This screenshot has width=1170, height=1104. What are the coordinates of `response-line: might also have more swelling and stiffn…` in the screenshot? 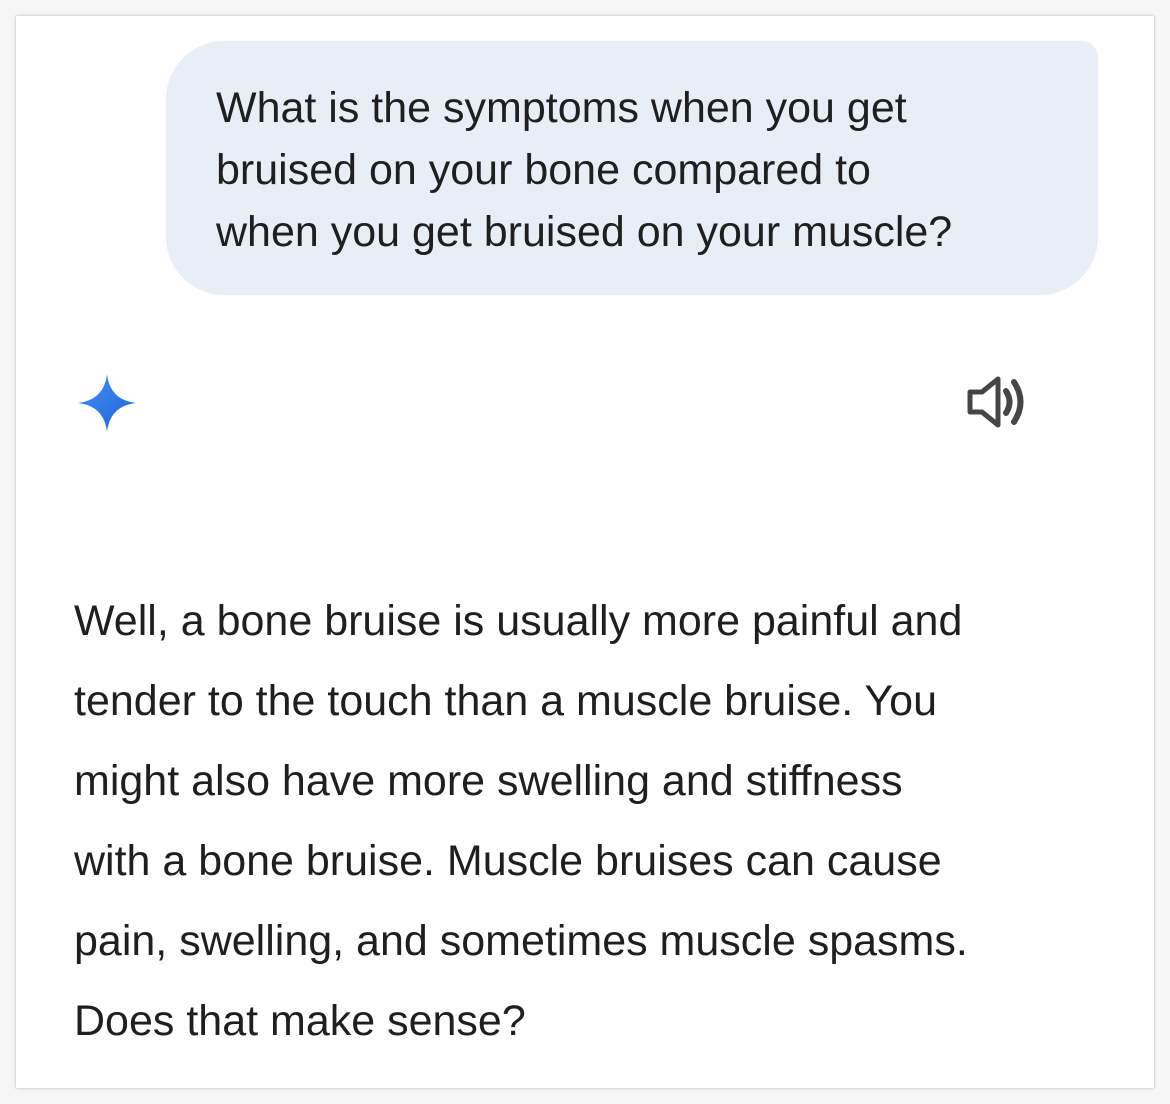 It's located at (488, 781).